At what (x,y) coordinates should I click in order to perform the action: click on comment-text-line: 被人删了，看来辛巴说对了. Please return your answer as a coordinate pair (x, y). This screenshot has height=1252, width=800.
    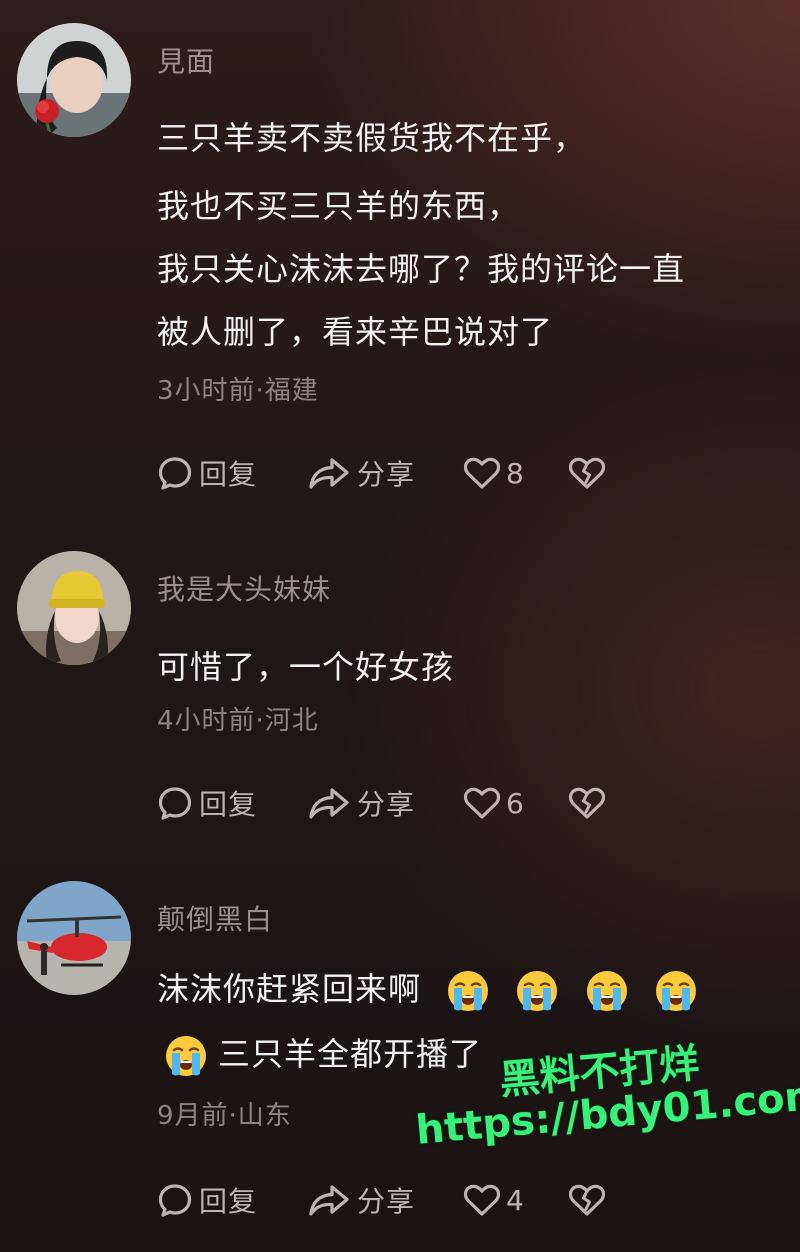
    Looking at the image, I should click on (355, 332).